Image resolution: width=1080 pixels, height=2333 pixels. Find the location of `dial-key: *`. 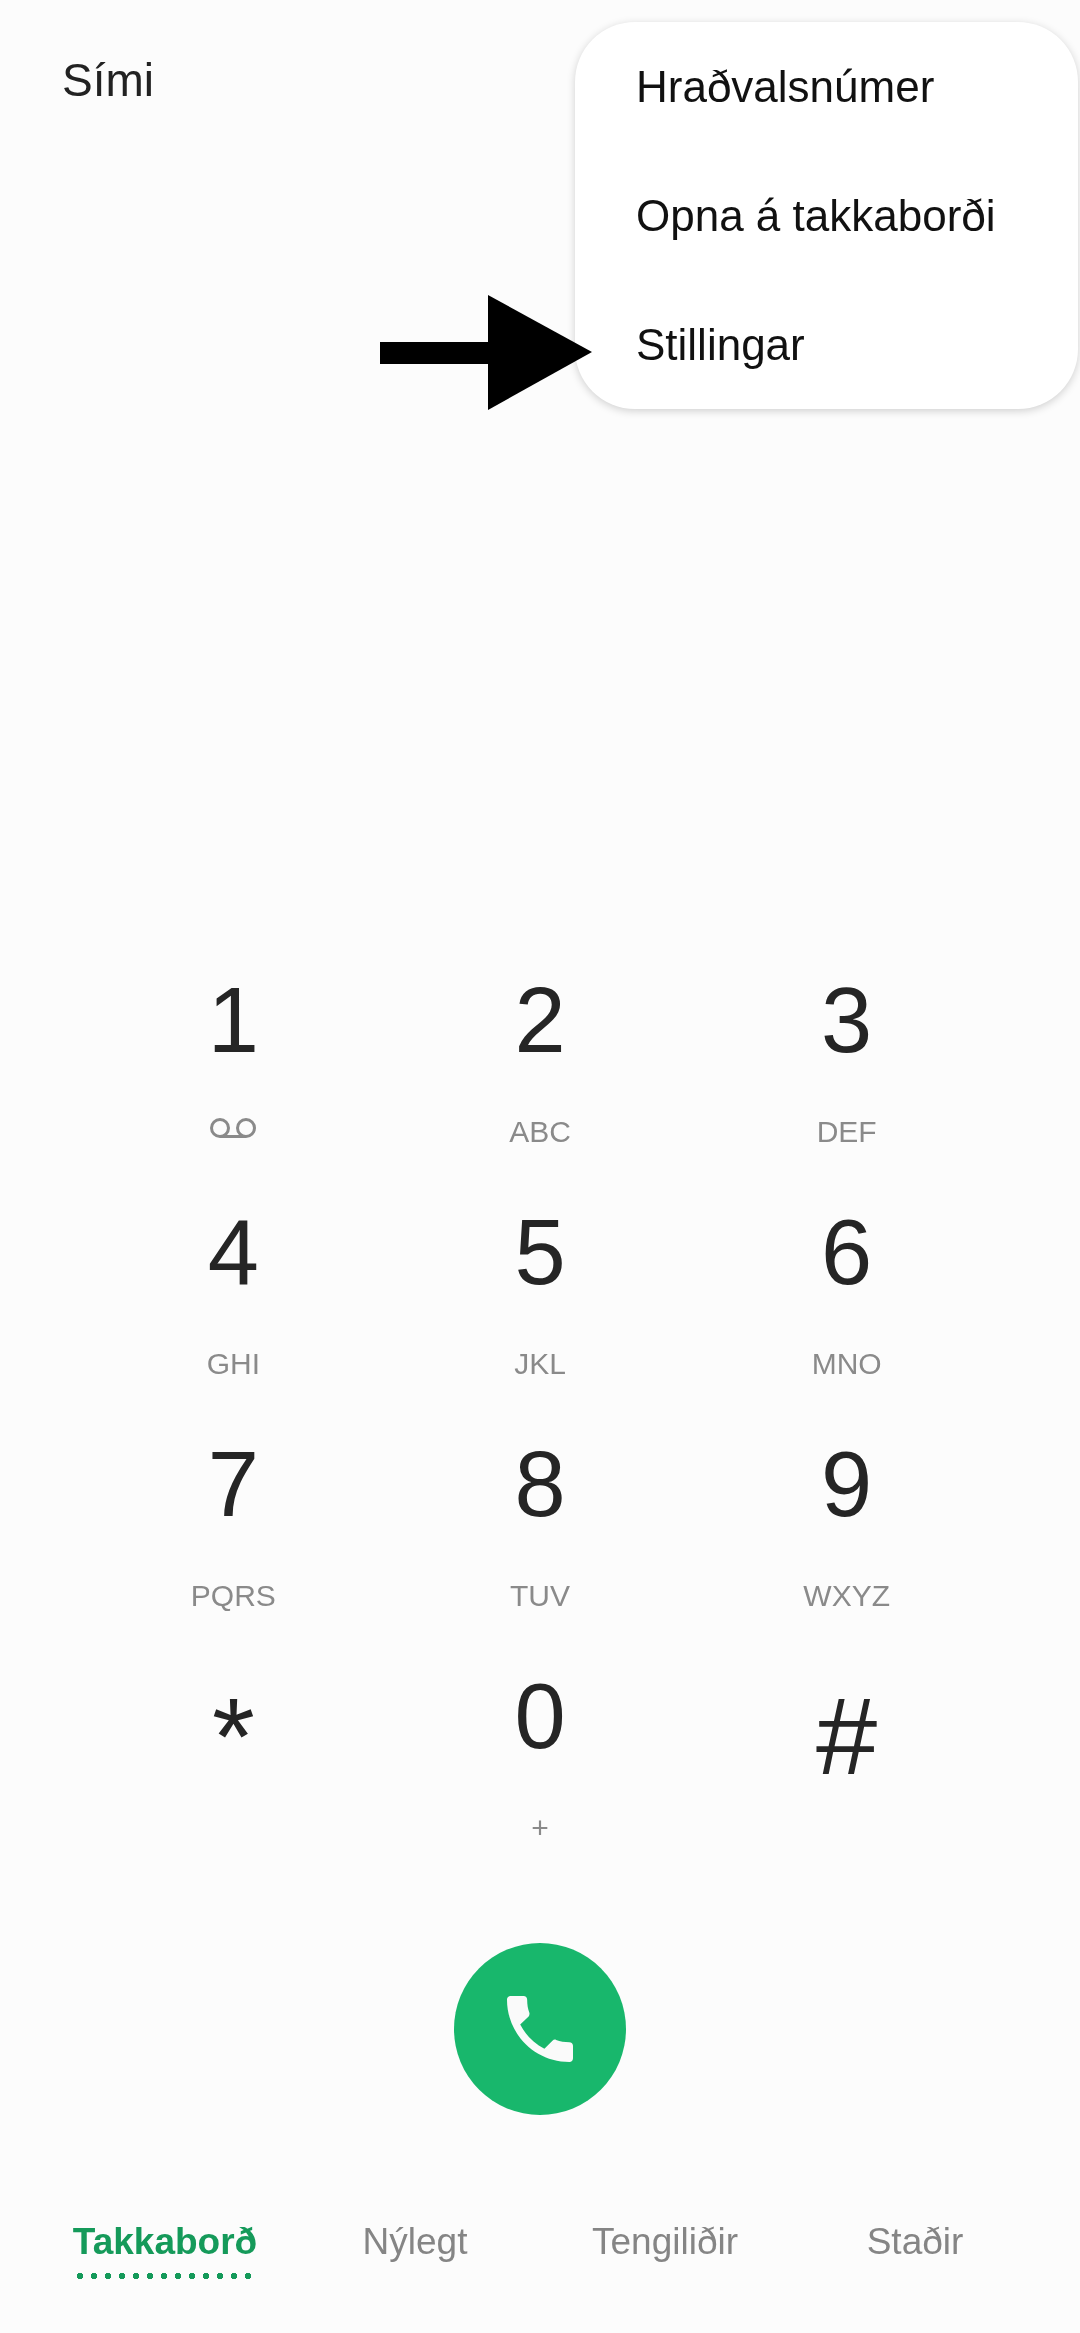

dial-key: * is located at coordinates (233, 1757).